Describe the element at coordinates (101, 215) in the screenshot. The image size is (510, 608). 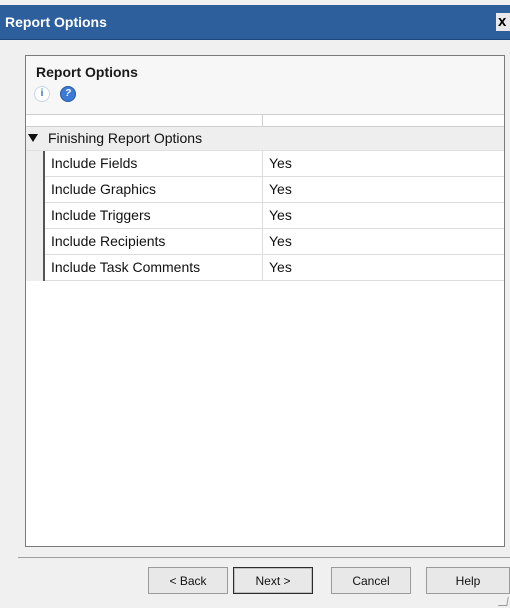
I see `property-name: Include Triggers` at that location.